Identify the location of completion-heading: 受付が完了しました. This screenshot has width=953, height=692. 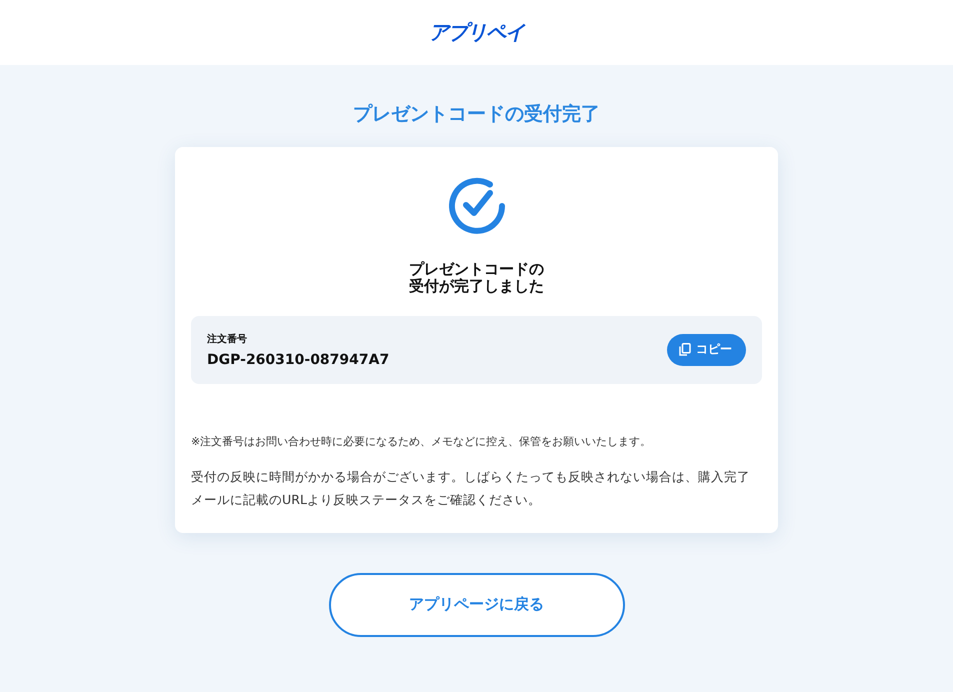
(476, 287).